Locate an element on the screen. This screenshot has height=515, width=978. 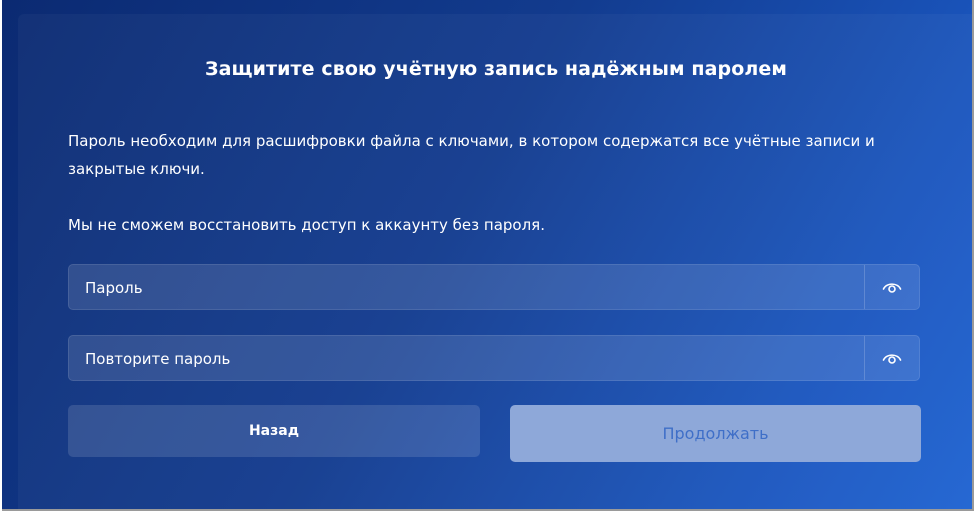
password-placeholder: Пароль is located at coordinates (114, 288).